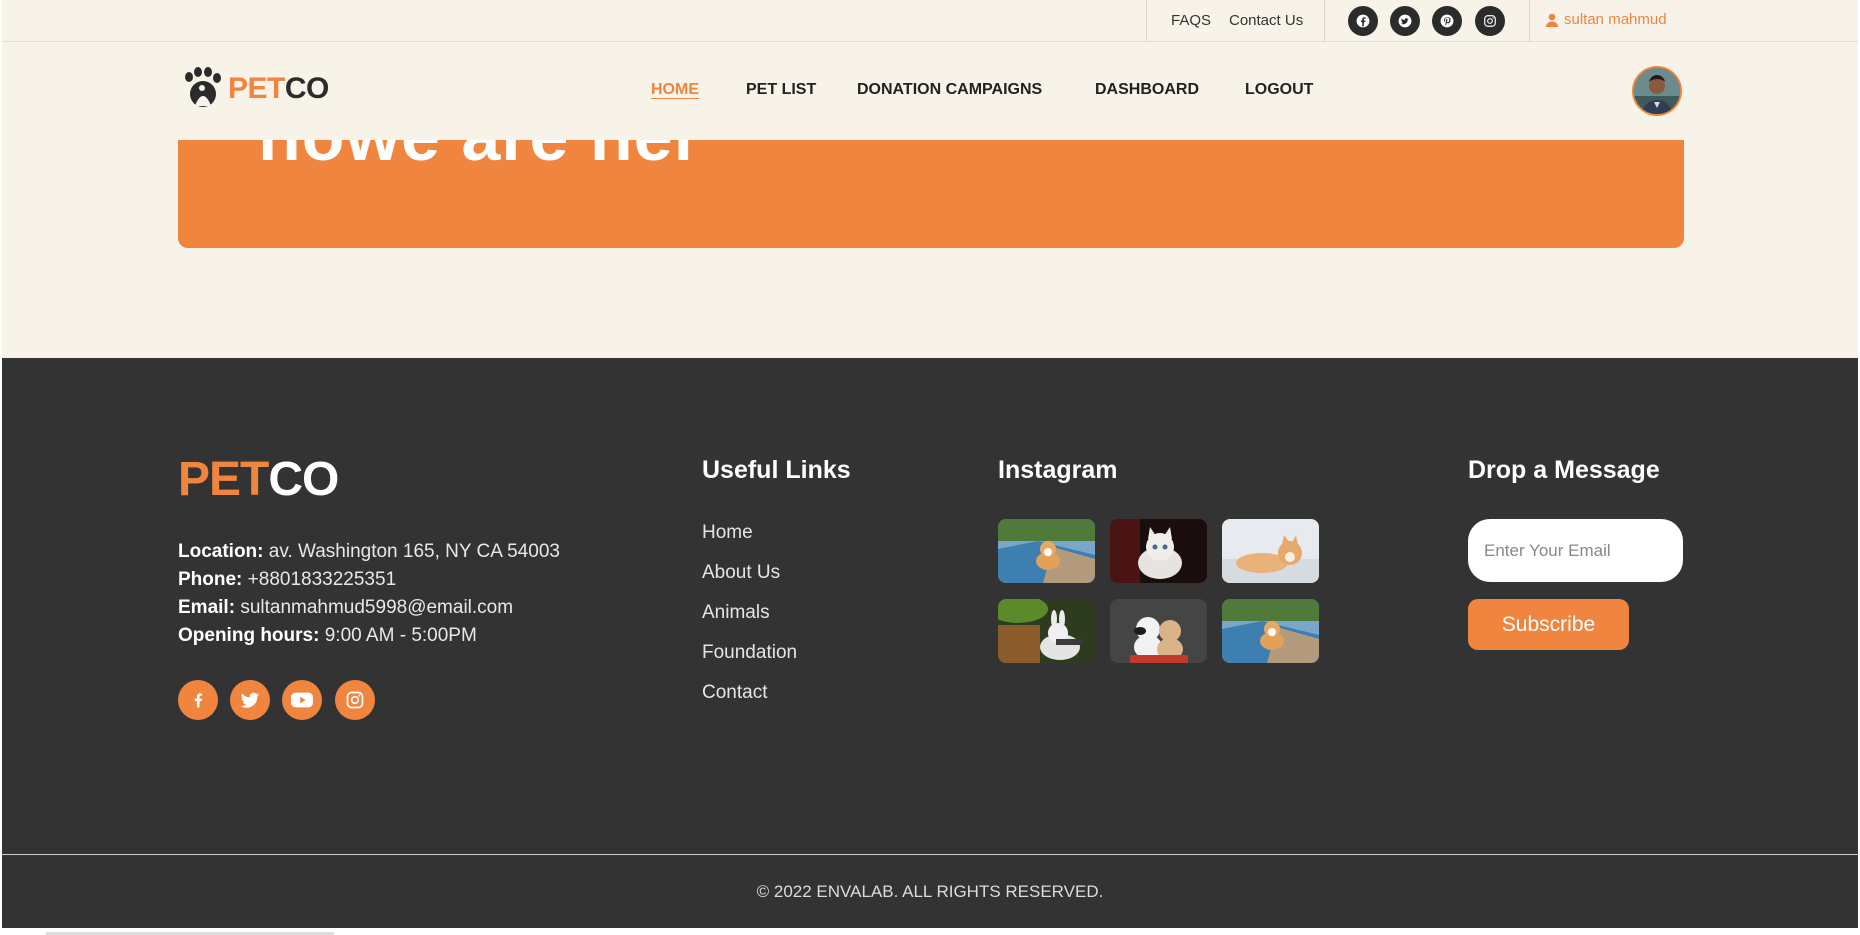 This screenshot has width=1860, height=935. What do you see at coordinates (727, 533) in the screenshot?
I see `footer-link-home: Home` at bounding box center [727, 533].